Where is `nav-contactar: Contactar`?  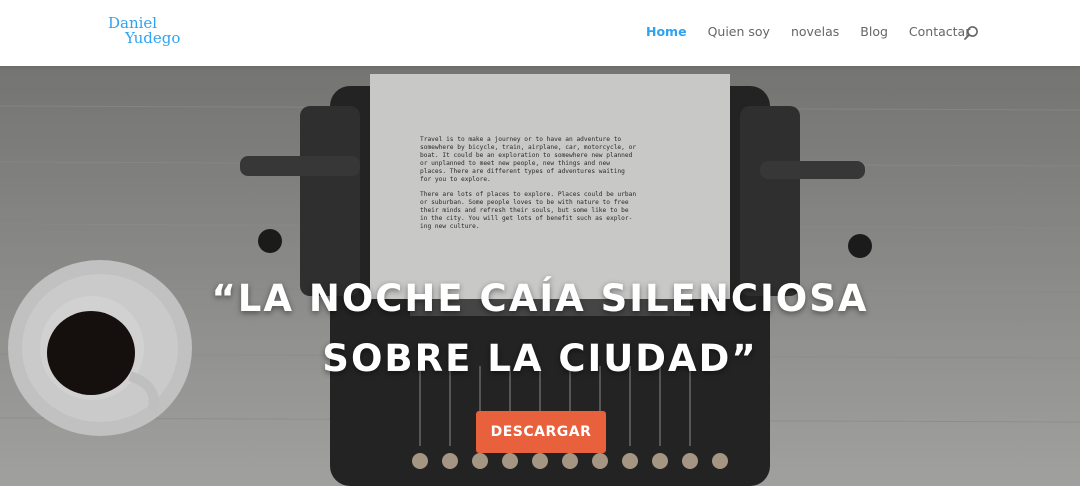 nav-contactar: Contactar is located at coordinates (939, 31).